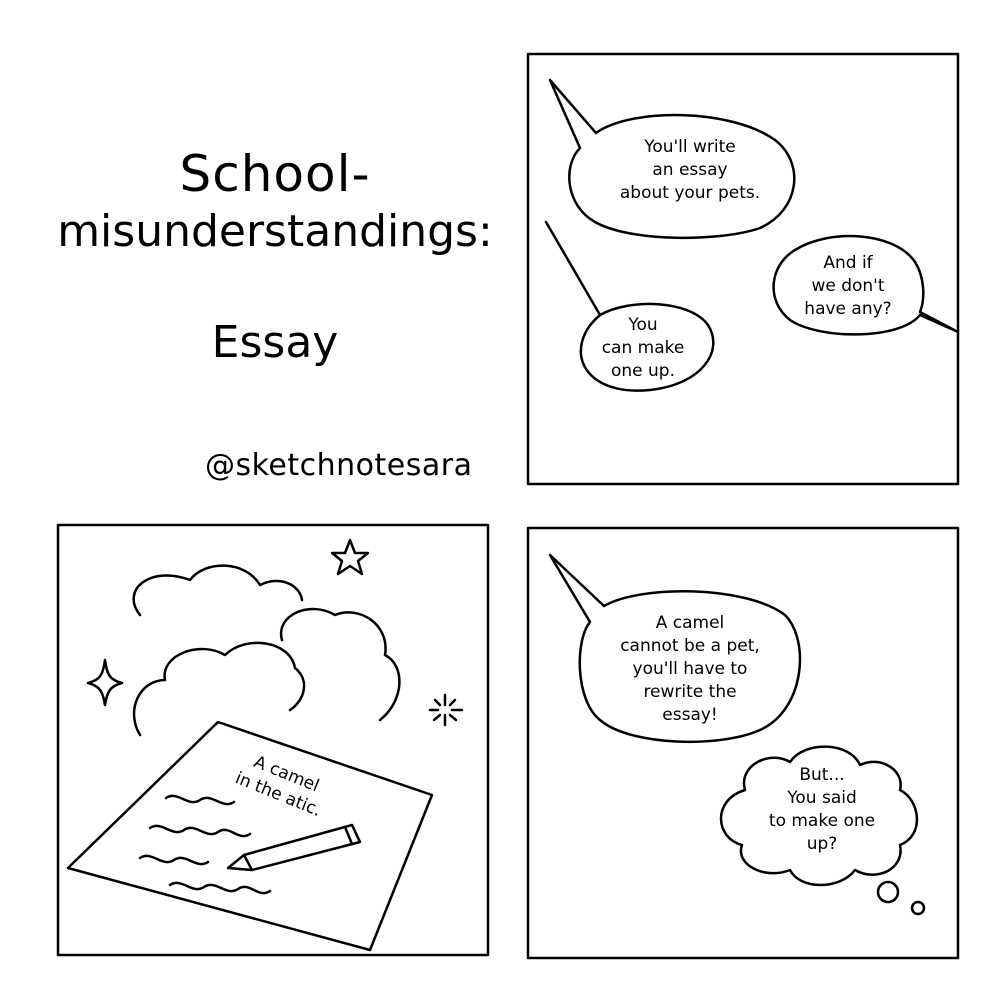 The width and height of the screenshot is (1000, 1000). Describe the element at coordinates (848, 263) in the screenshot. I see `panel-1-student-line-1: And if` at that location.